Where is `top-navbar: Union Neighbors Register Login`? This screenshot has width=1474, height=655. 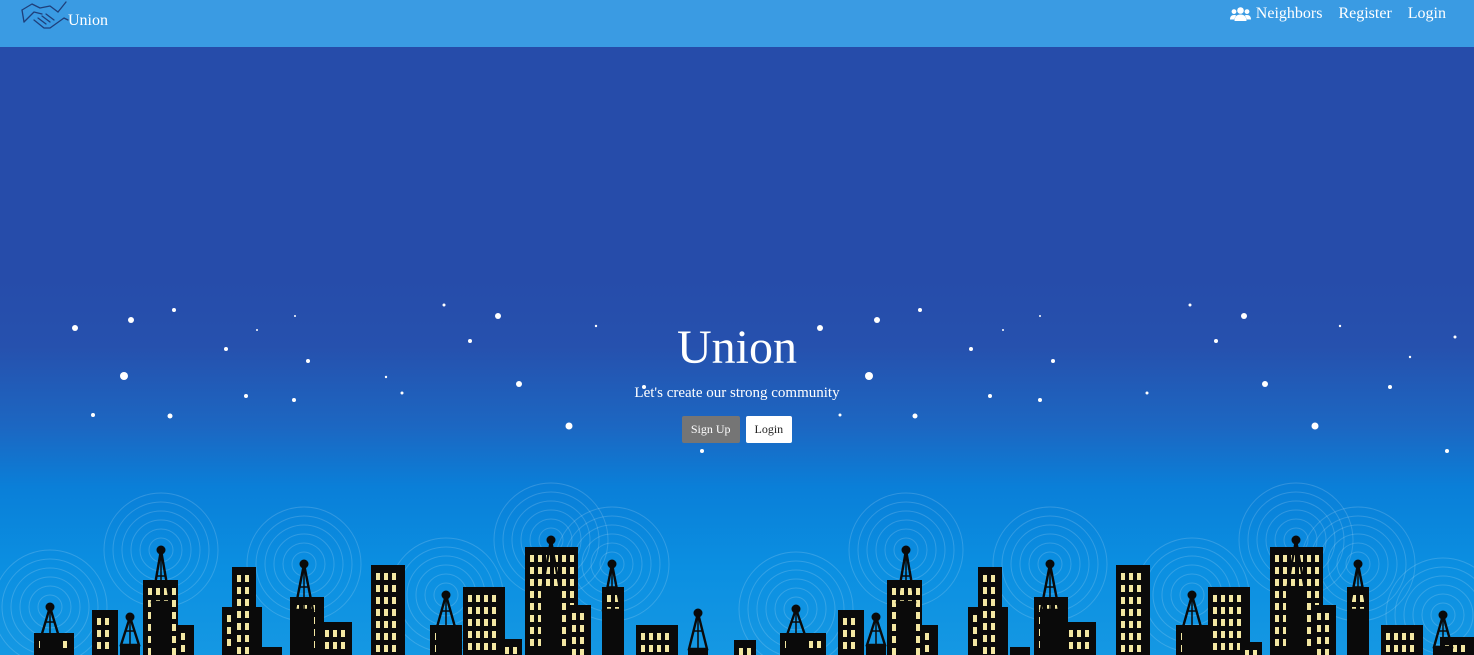
top-navbar: Union Neighbors Register Login is located at coordinates (737, 23).